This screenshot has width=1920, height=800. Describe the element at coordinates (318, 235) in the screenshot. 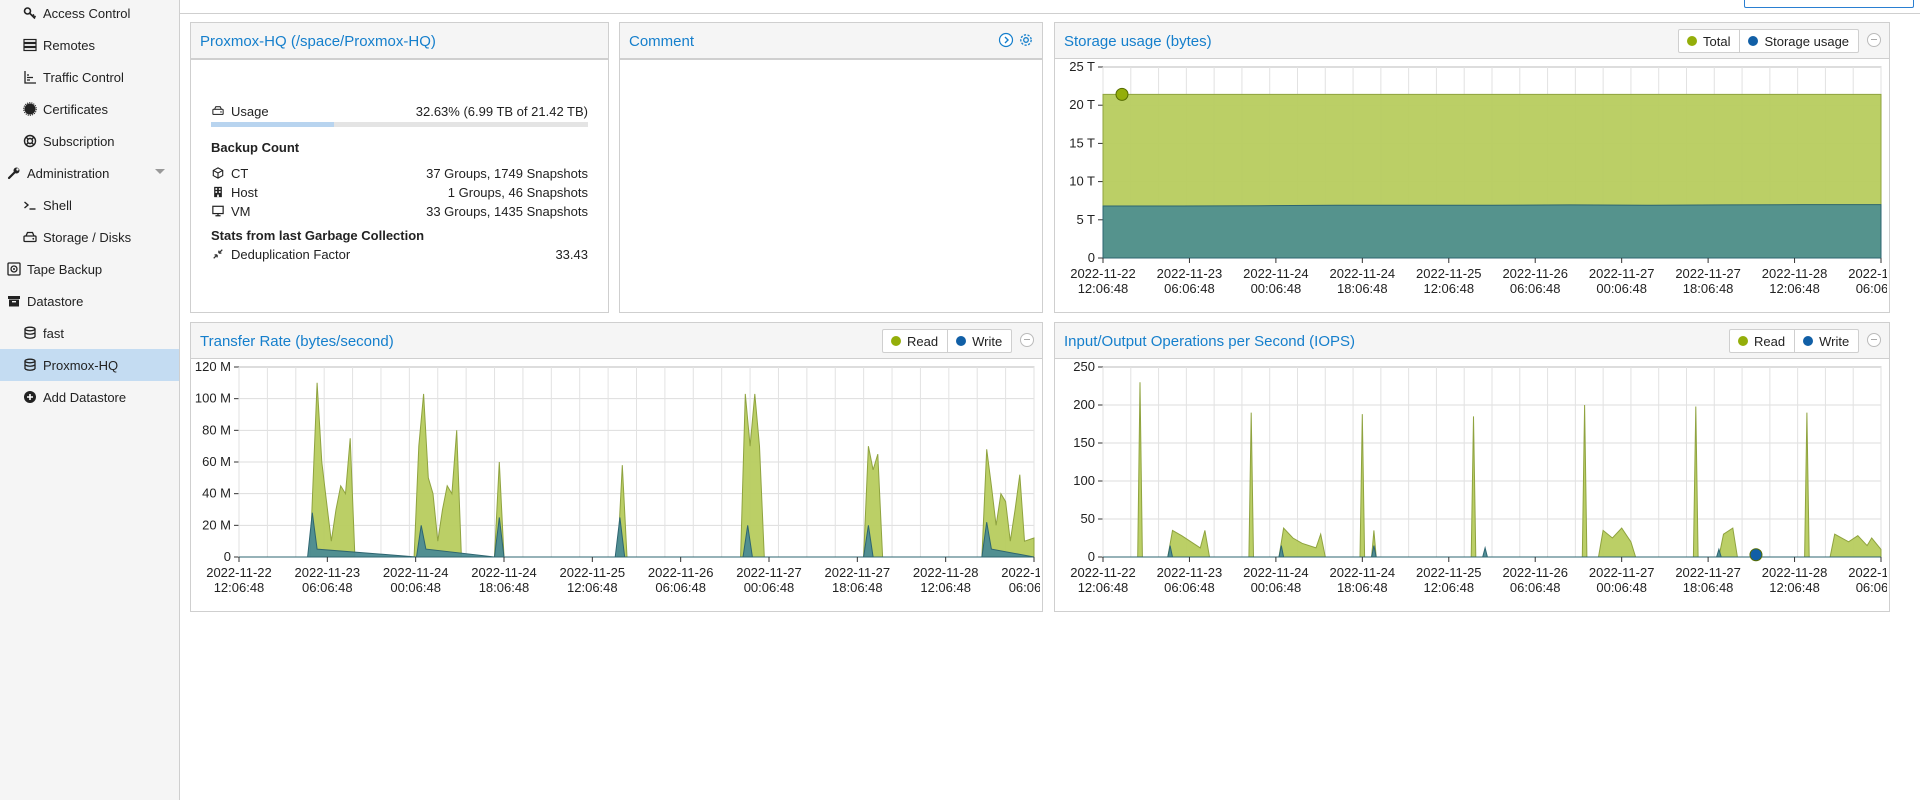

I see `gc-stats-heading: Stats from last Garbage Collection` at that location.